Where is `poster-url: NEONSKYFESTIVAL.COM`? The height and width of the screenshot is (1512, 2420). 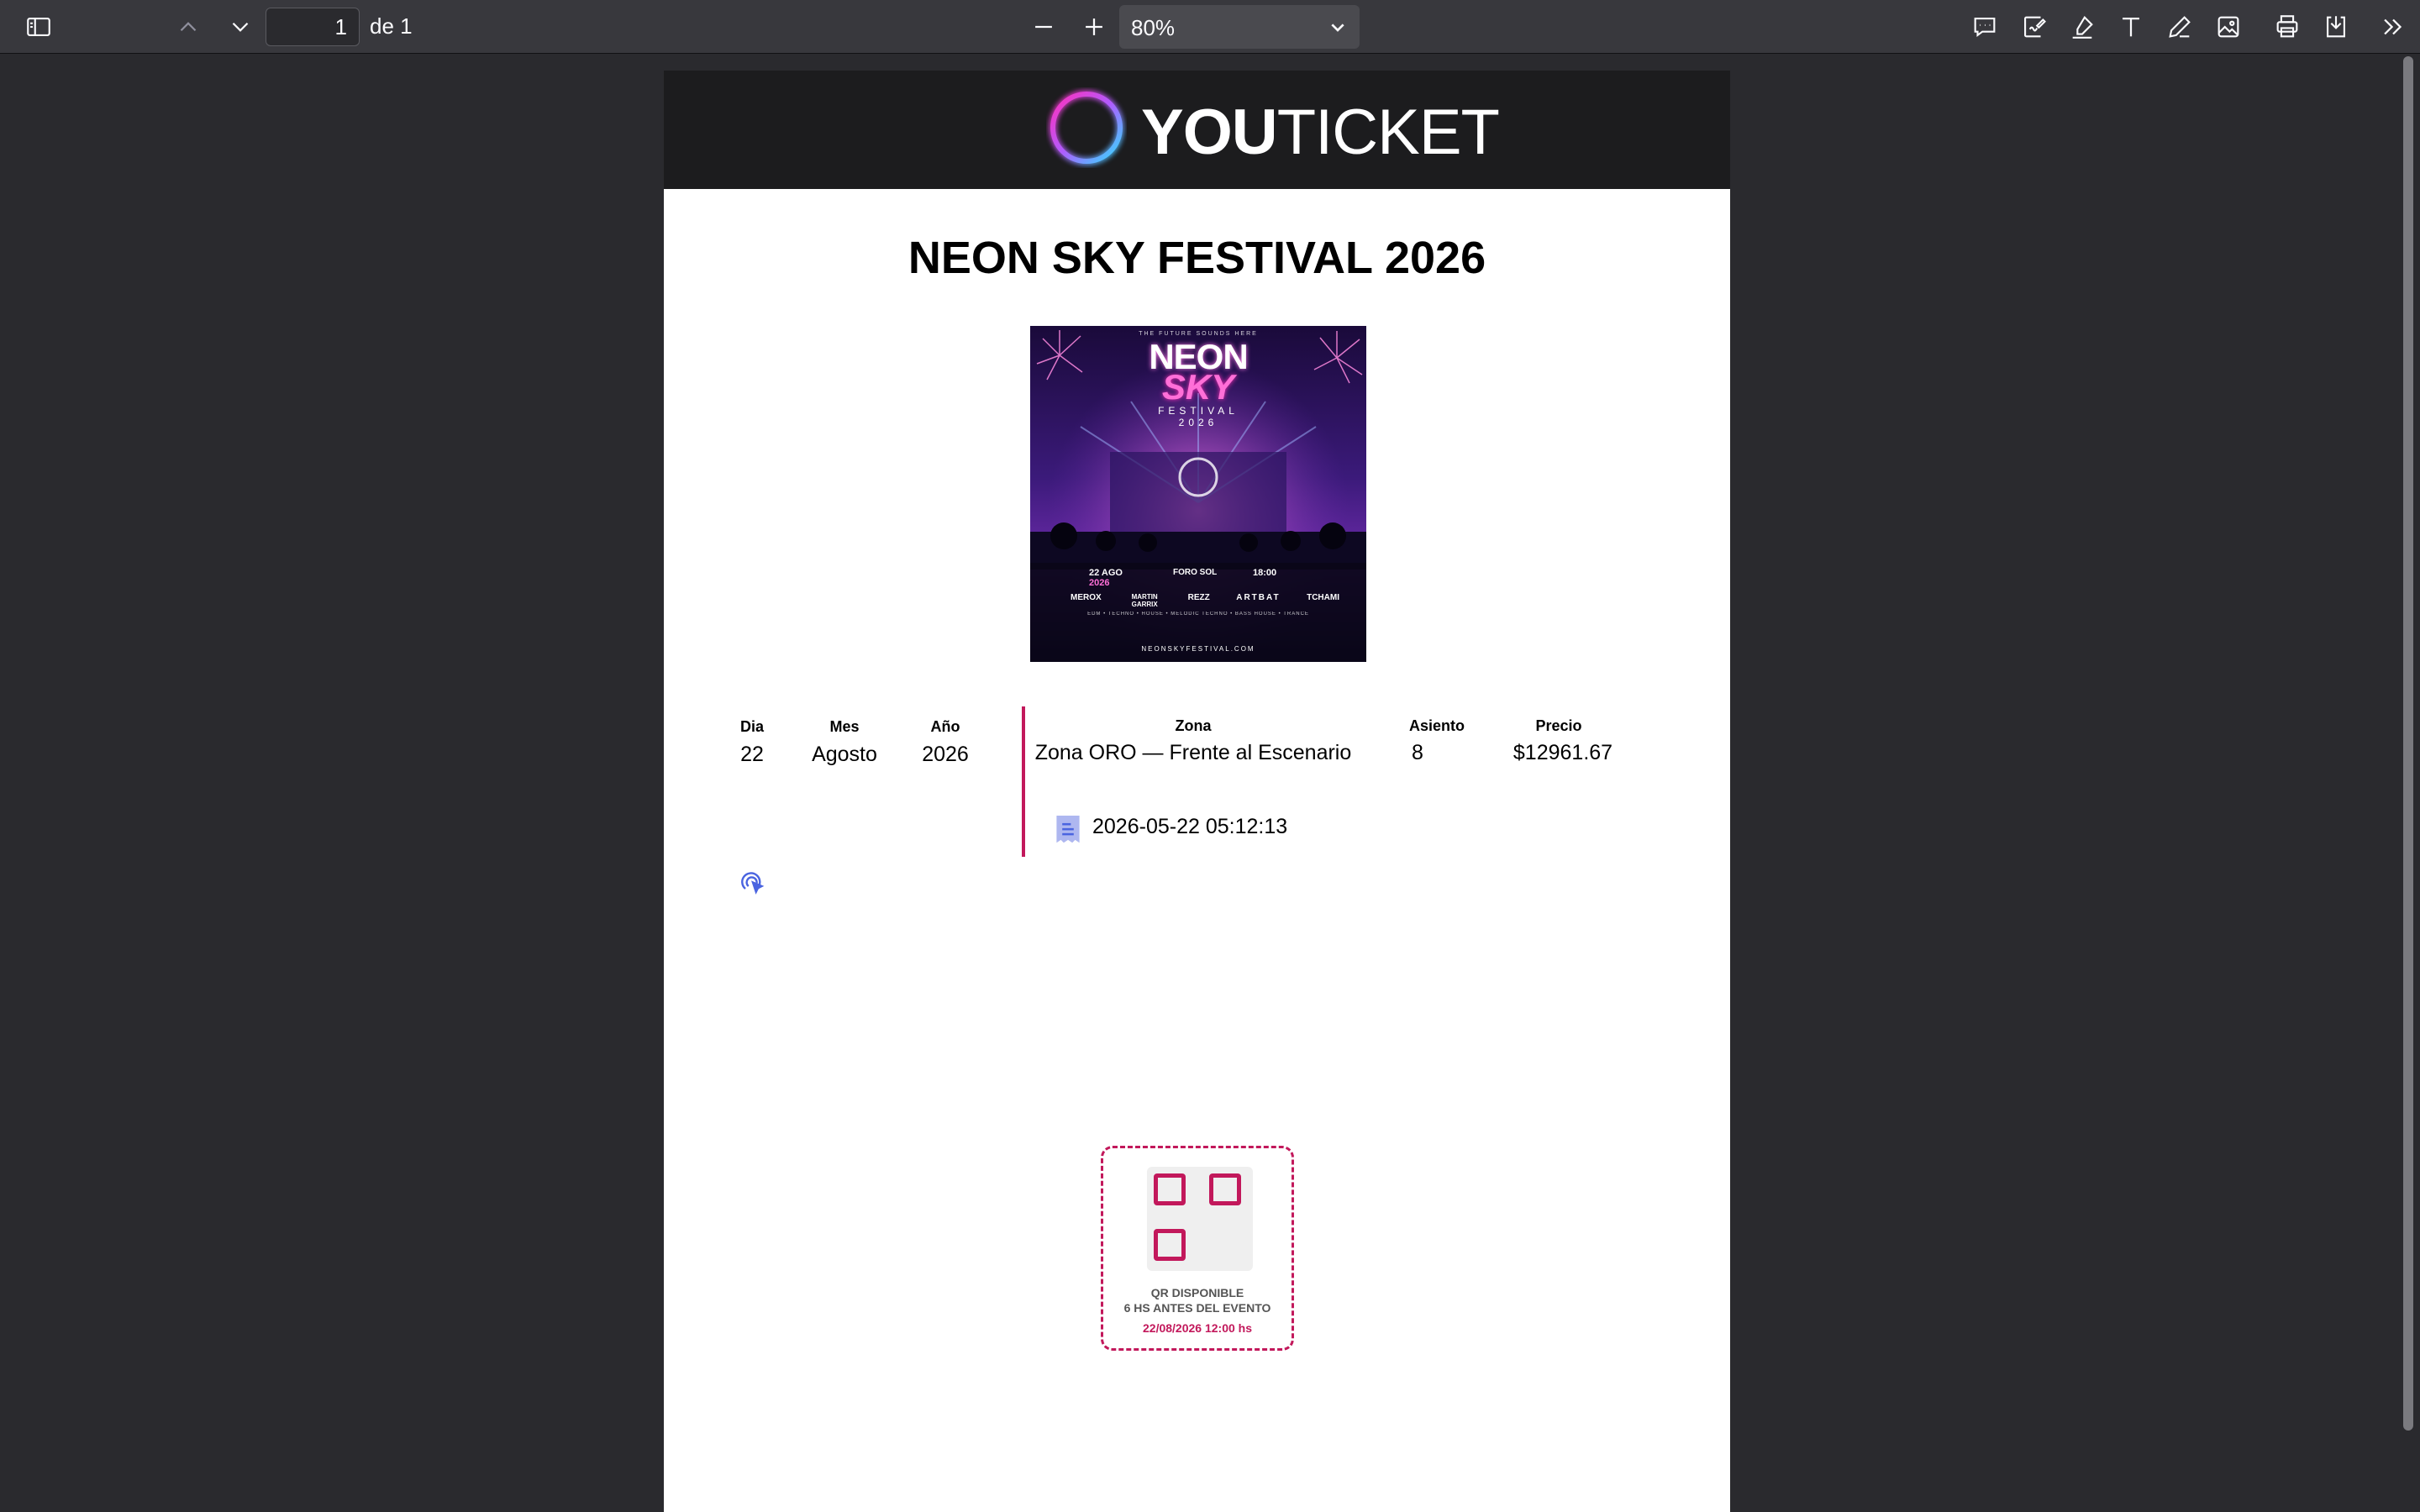
poster-url: NEONSKYFESTIVAL.COM is located at coordinates (1198, 649).